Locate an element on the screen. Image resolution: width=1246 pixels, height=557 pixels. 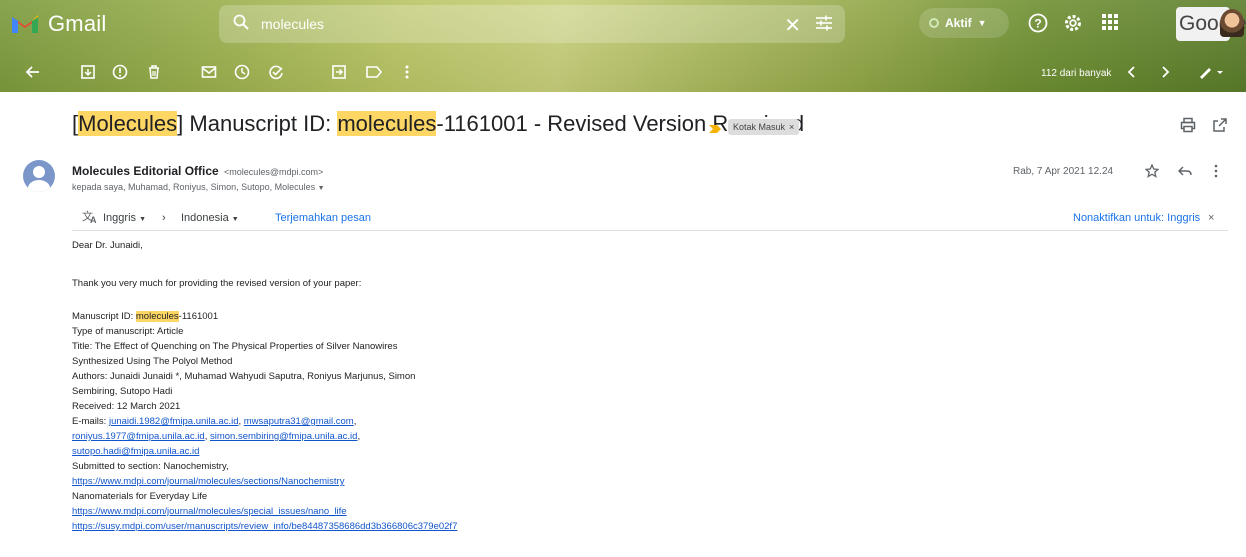
label-tag-icon is located at coordinates (374, 74).